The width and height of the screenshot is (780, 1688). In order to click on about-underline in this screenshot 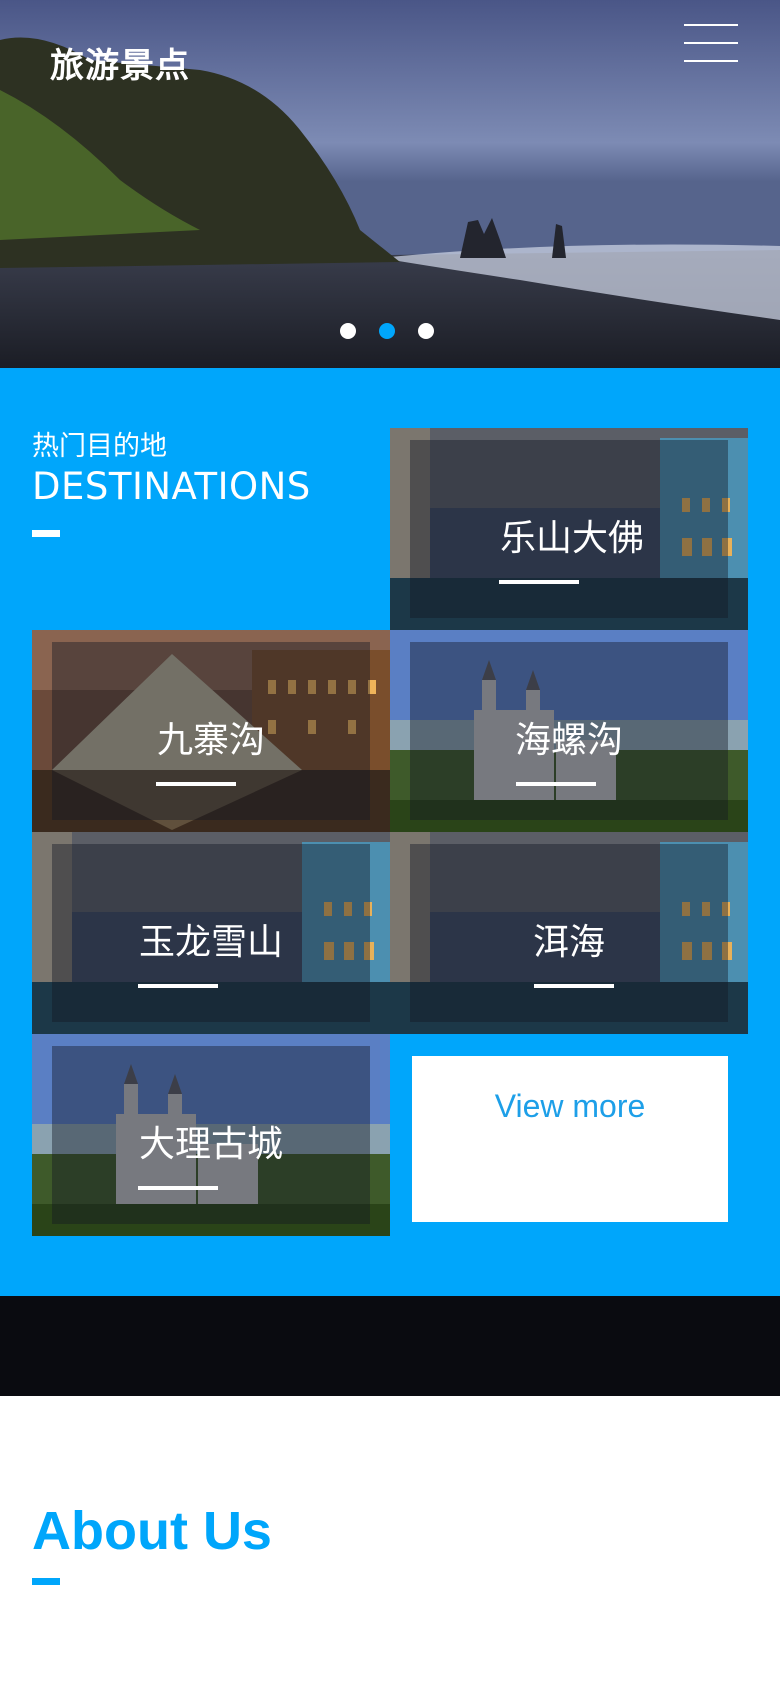, I will do `click(46, 1581)`.